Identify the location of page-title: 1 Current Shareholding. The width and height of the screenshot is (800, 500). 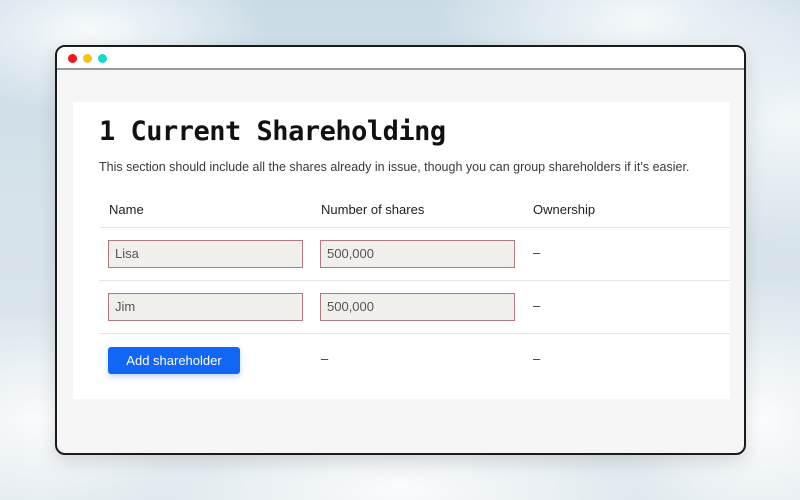
(272, 131).